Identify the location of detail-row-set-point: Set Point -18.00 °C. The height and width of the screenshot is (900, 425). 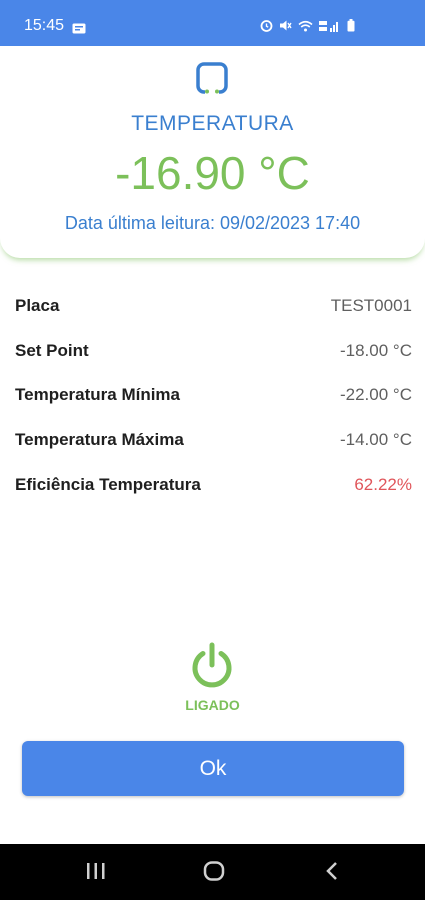
(213, 351).